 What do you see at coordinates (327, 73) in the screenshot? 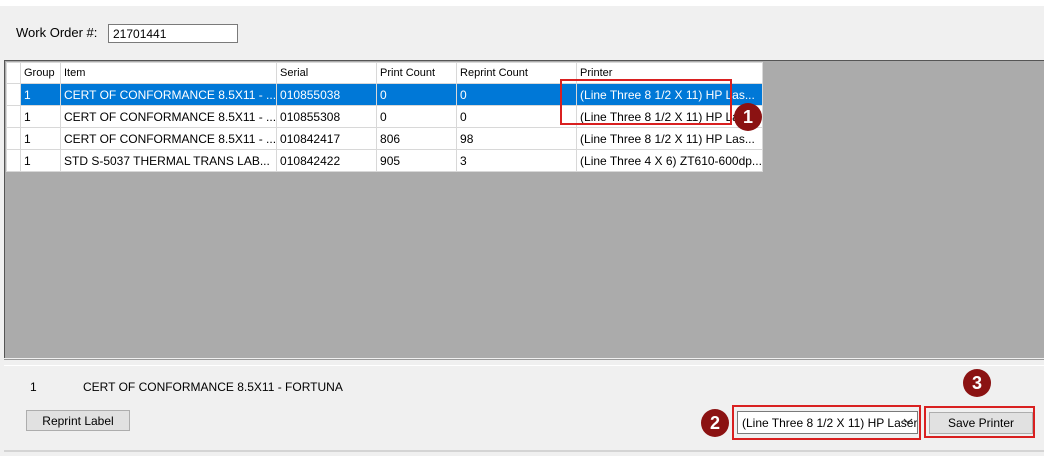
I see `column-header-serial: Serial` at bounding box center [327, 73].